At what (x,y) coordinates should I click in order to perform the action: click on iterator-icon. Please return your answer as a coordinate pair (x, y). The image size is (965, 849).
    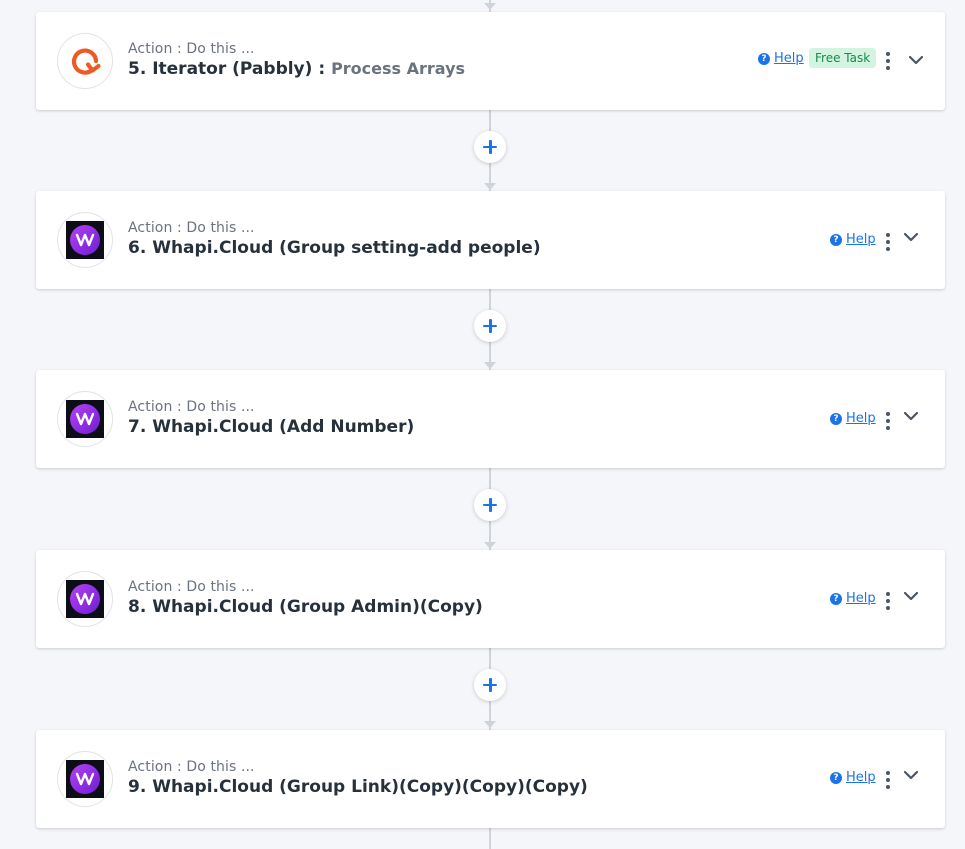
    Looking at the image, I should click on (85, 61).